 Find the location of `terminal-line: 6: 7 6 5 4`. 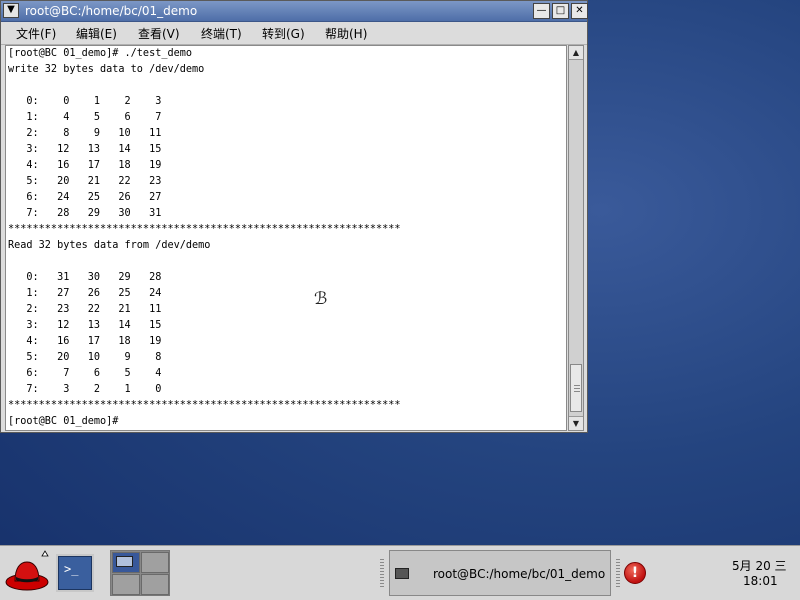

terminal-line: 6: 7 6 5 4 is located at coordinates (85, 373).